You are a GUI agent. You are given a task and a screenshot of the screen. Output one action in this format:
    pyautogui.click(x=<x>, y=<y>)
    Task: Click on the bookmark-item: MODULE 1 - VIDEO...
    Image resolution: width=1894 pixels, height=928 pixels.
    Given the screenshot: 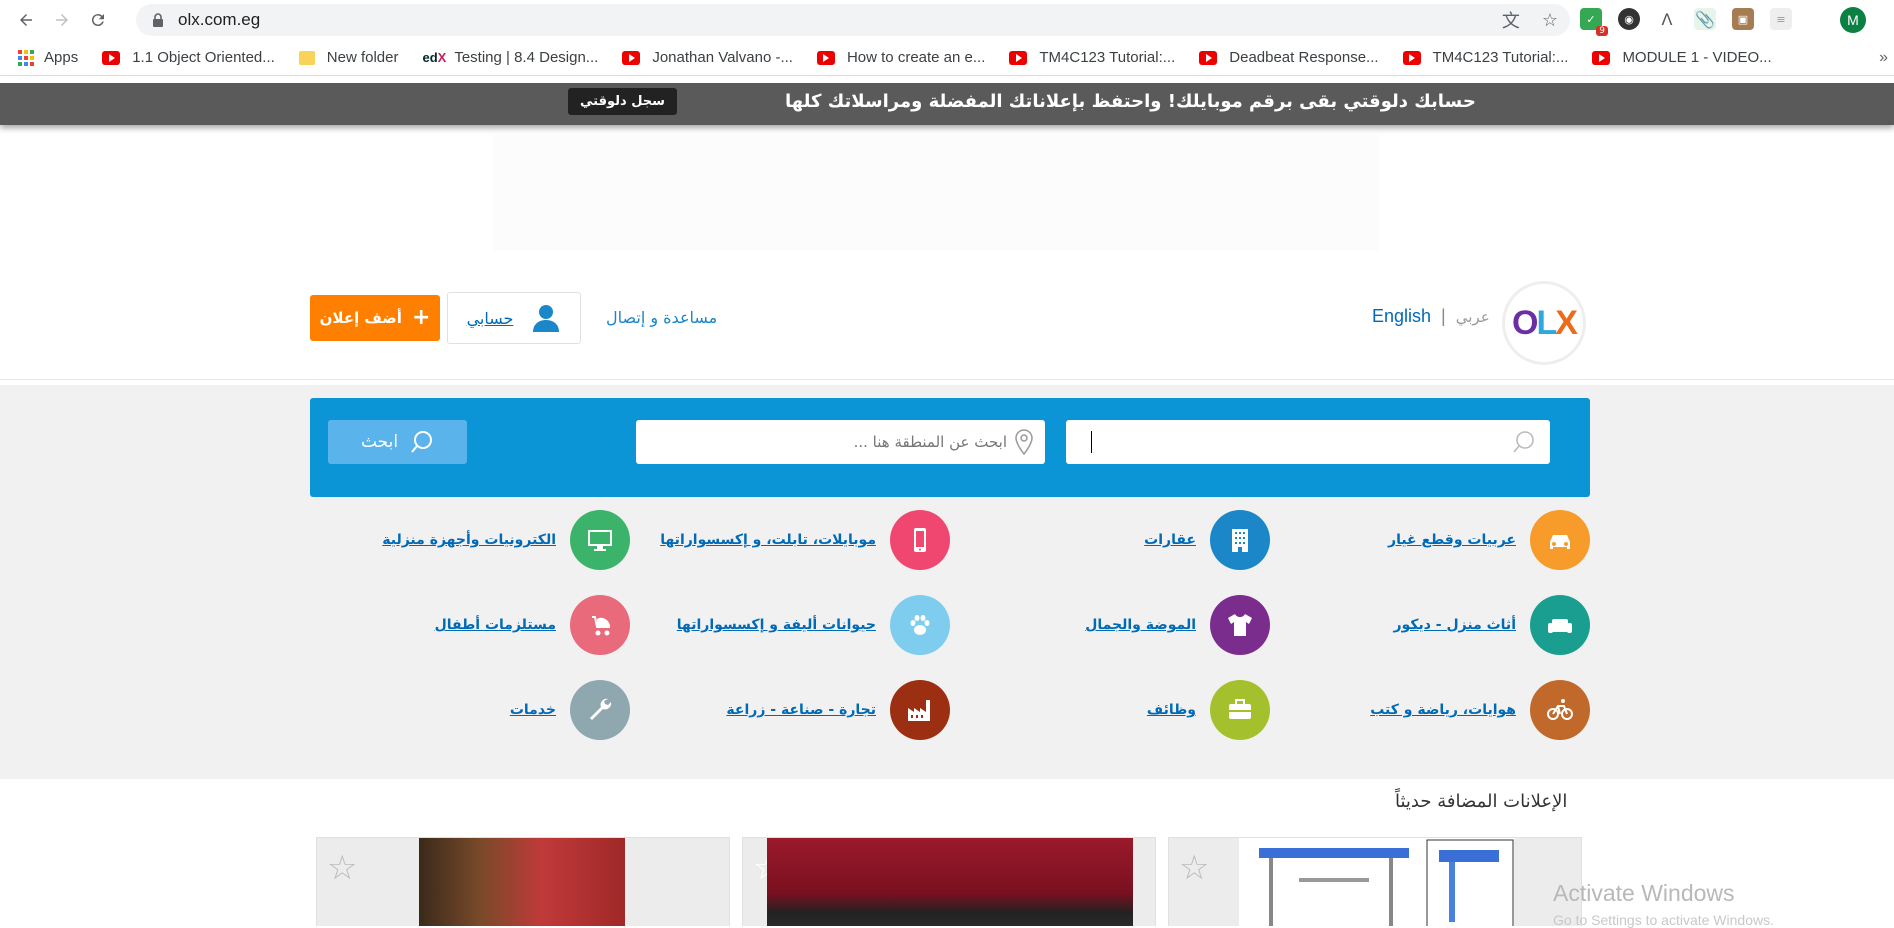 What is the action you would take?
    pyautogui.click(x=1682, y=57)
    